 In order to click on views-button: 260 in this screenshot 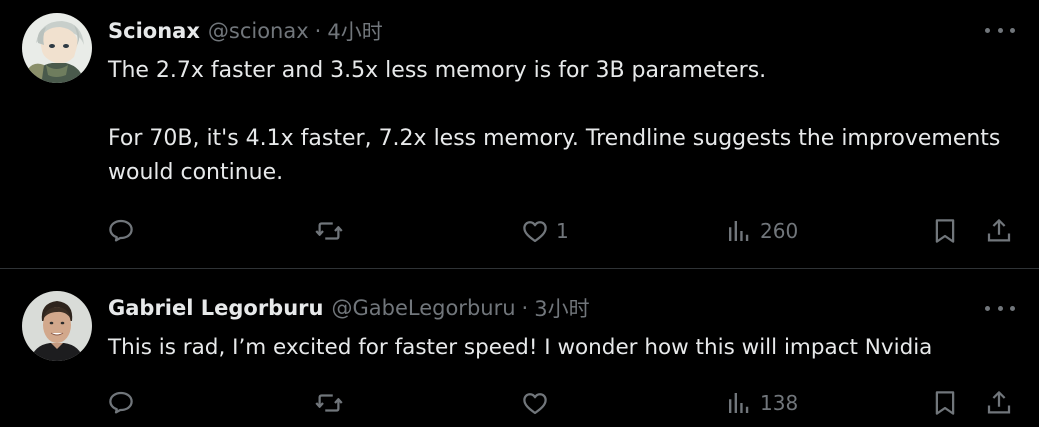, I will do `click(761, 231)`.